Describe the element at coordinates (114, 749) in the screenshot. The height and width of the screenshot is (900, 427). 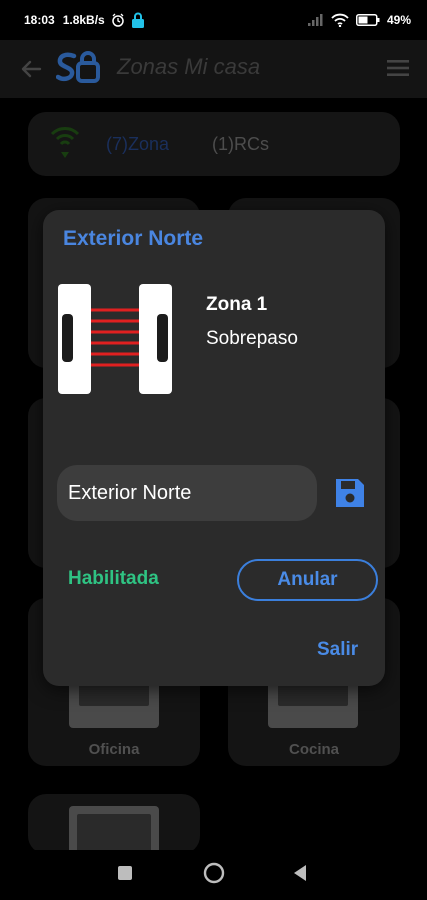
I see `zone-label: Oficina` at that location.